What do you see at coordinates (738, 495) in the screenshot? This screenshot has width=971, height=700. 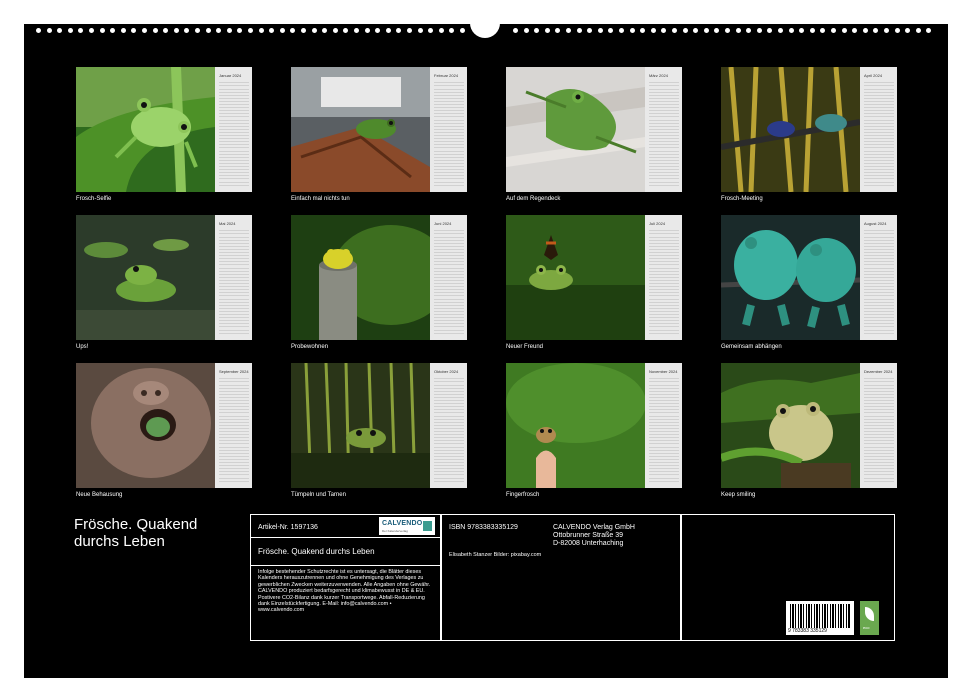 I see `month-caption: Keep smiling` at bounding box center [738, 495].